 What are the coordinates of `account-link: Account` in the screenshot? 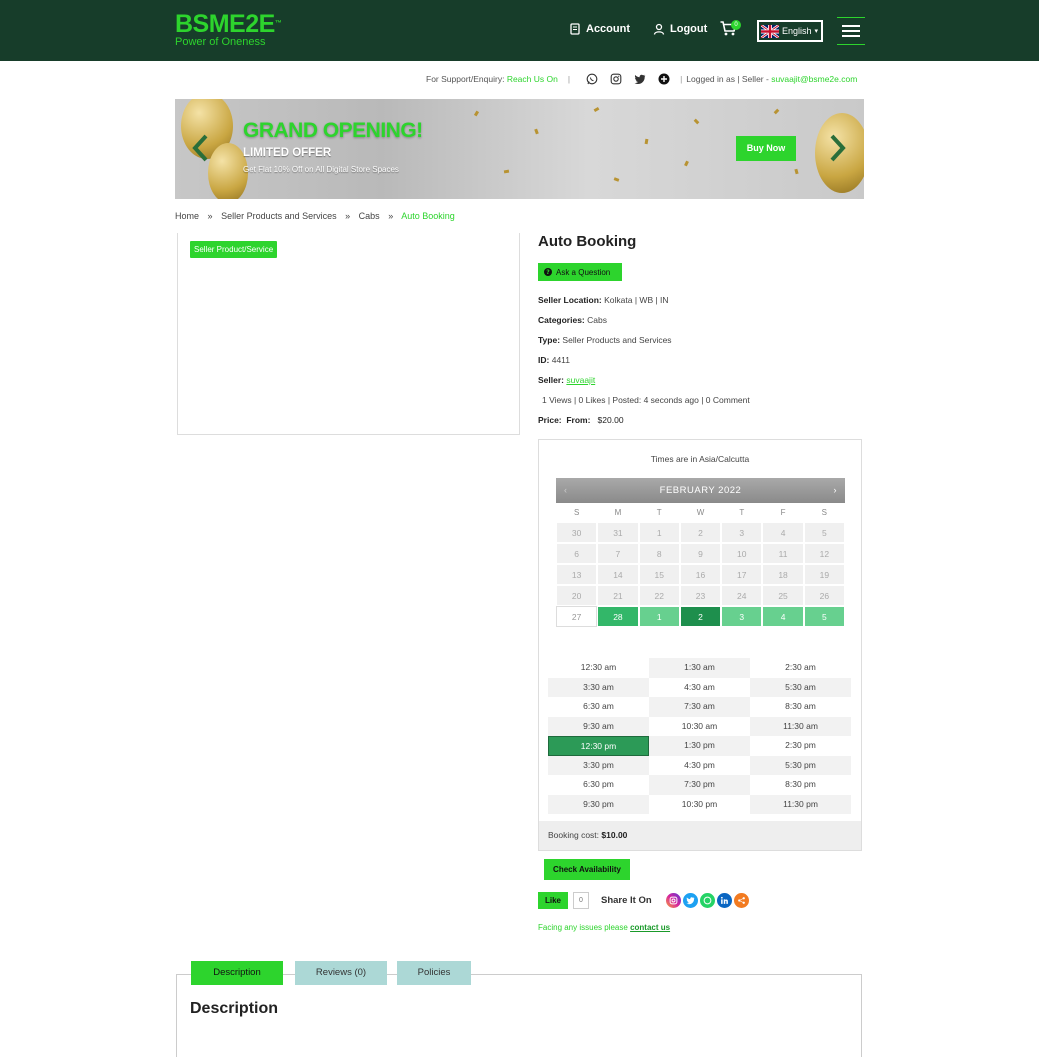 It's located at (599, 29).